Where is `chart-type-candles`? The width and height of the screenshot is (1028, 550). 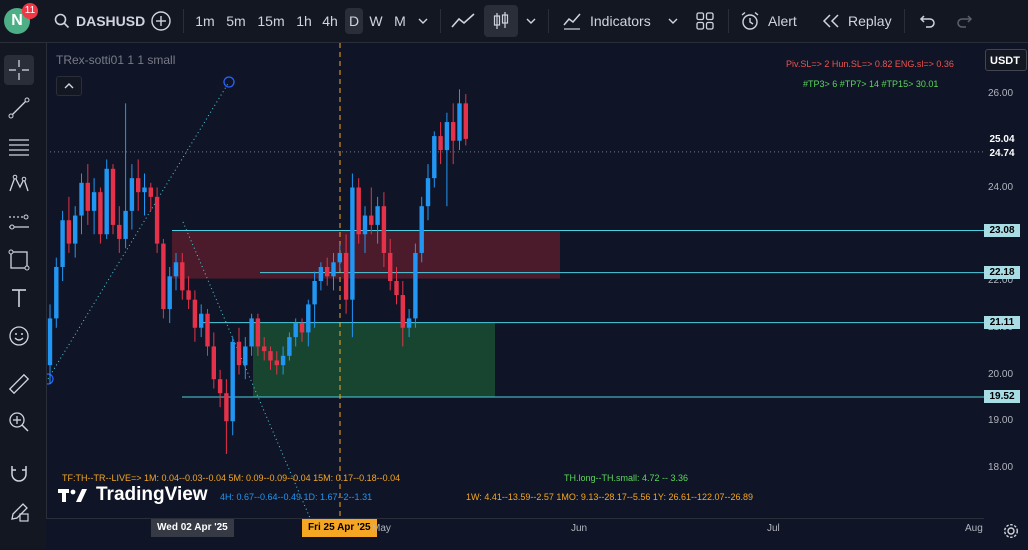 chart-type-candles is located at coordinates (501, 21).